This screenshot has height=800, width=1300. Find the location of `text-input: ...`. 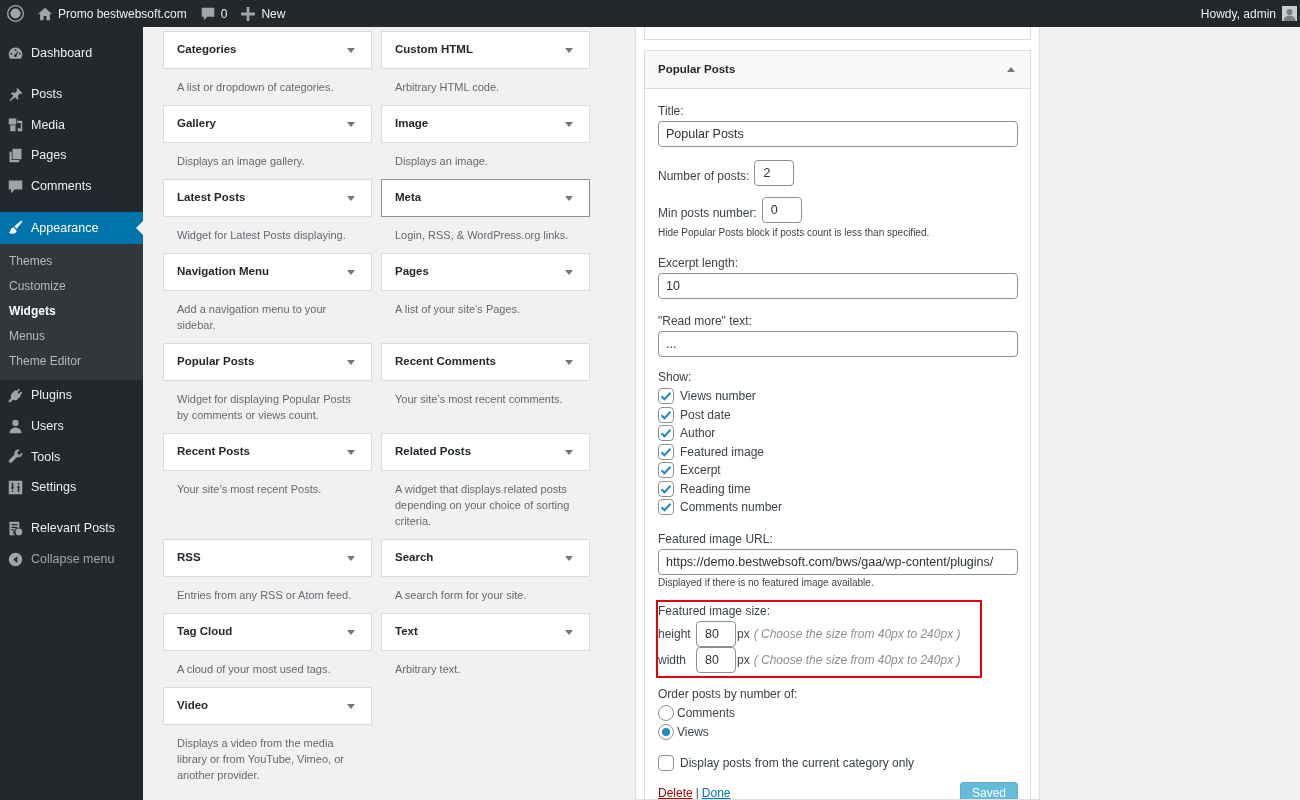

text-input: ... is located at coordinates (838, 344).